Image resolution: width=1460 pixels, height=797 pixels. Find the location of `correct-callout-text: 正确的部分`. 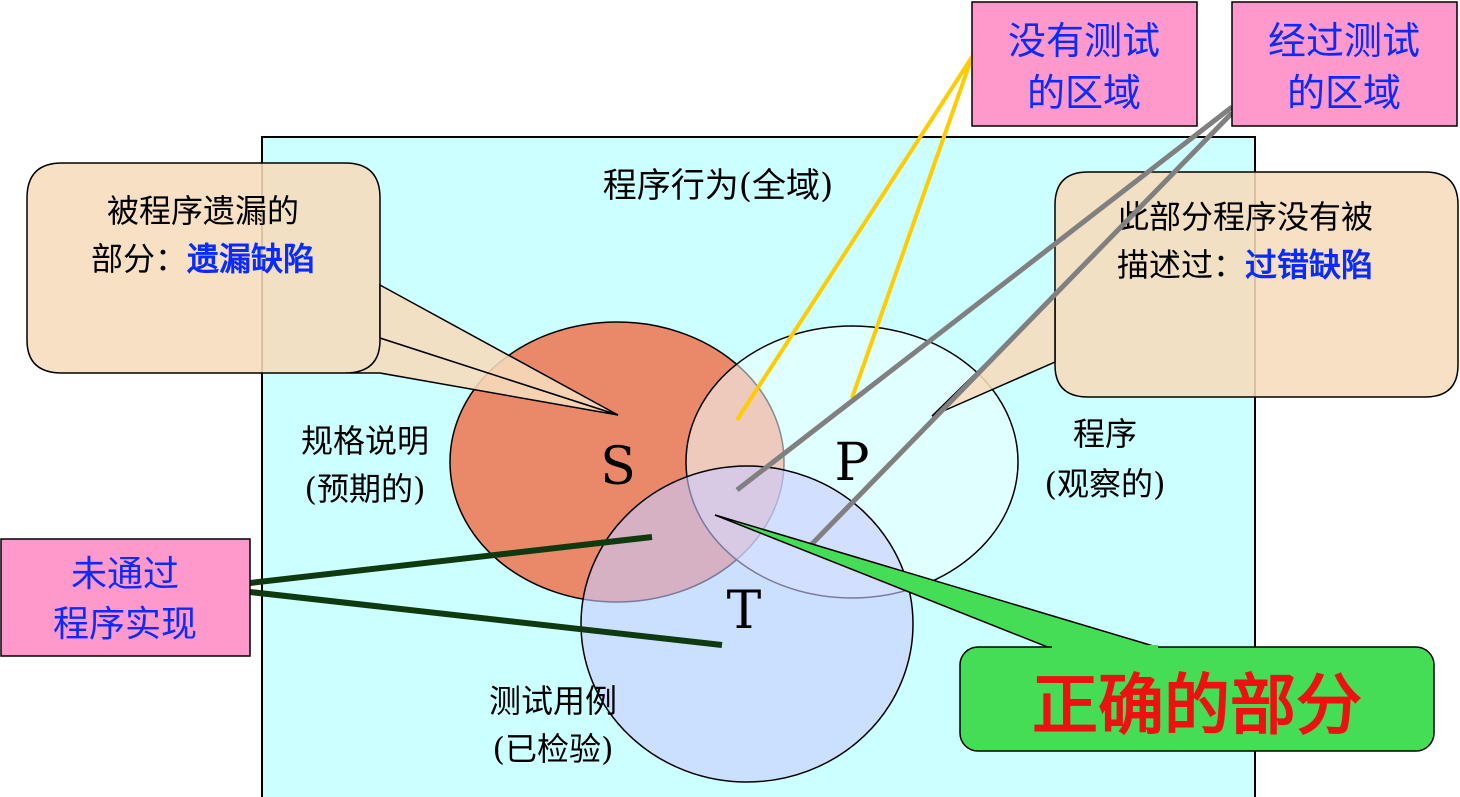

correct-callout-text: 正确的部分 is located at coordinates (1197, 705).